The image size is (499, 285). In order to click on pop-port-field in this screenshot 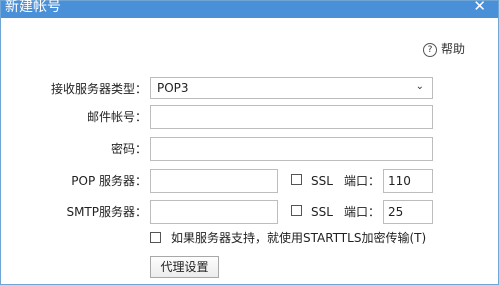, I will do `click(408, 181)`.